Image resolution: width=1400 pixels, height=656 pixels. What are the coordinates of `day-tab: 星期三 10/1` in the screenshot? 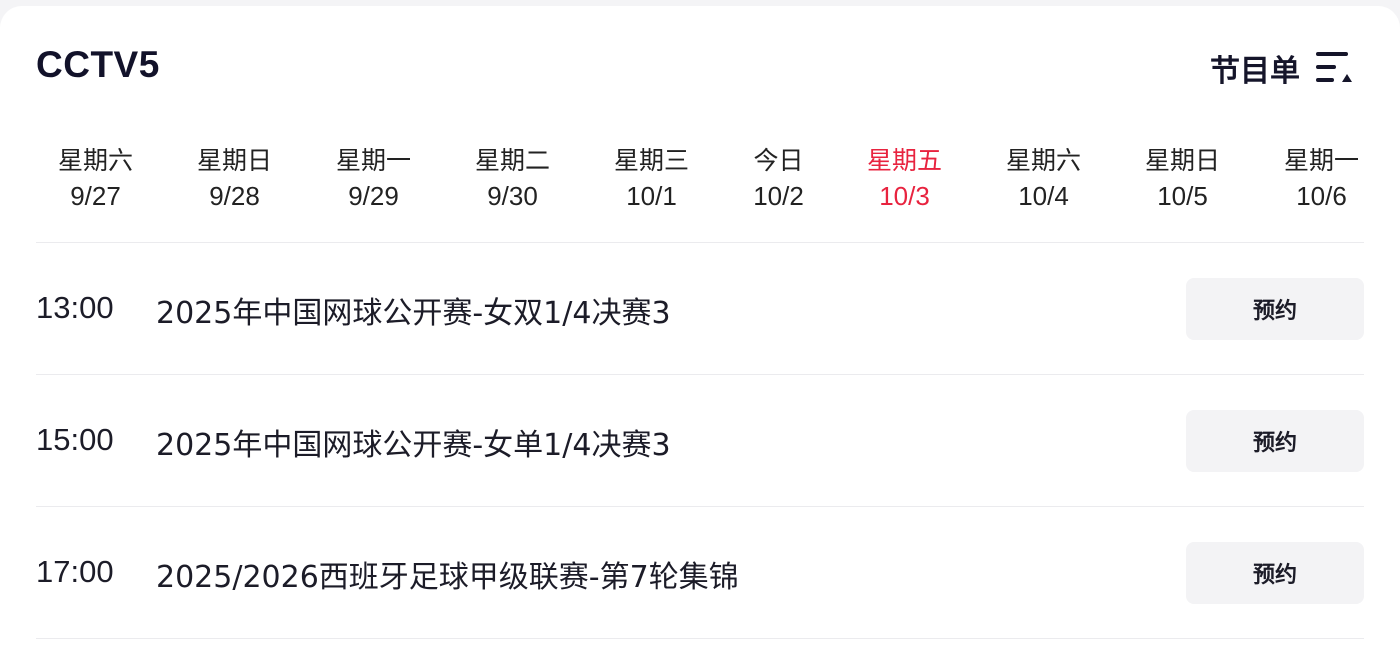 It's located at (651, 178).